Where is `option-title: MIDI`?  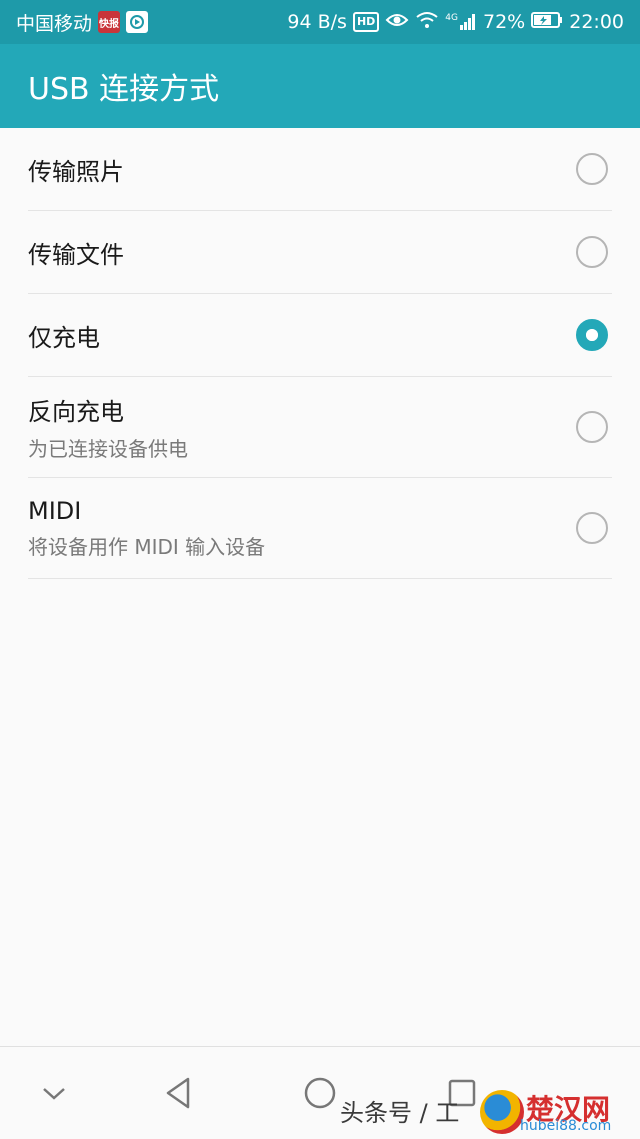
option-title: MIDI is located at coordinates (55, 510).